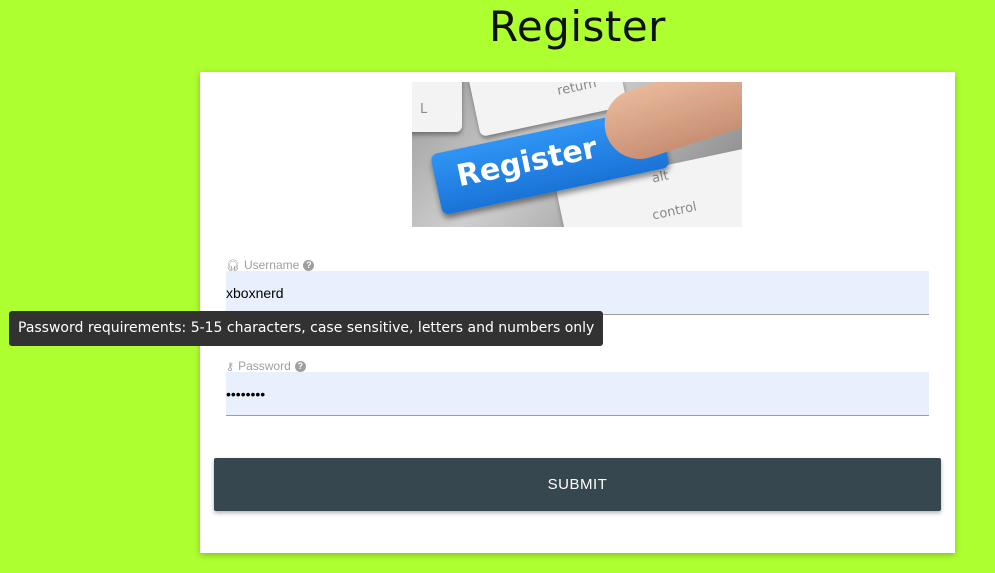  I want to click on username-field, so click(577, 293).